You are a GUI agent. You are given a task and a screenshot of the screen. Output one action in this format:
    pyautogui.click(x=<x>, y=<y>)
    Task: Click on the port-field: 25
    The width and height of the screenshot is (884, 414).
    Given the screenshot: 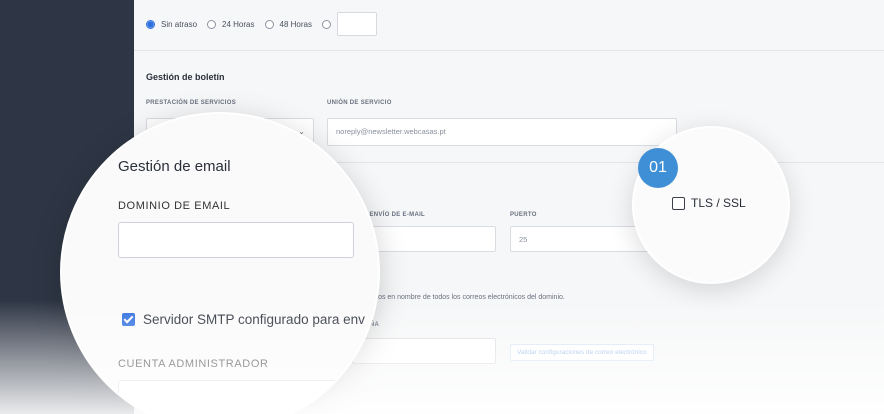 What is the action you would take?
    pyautogui.click(x=580, y=239)
    